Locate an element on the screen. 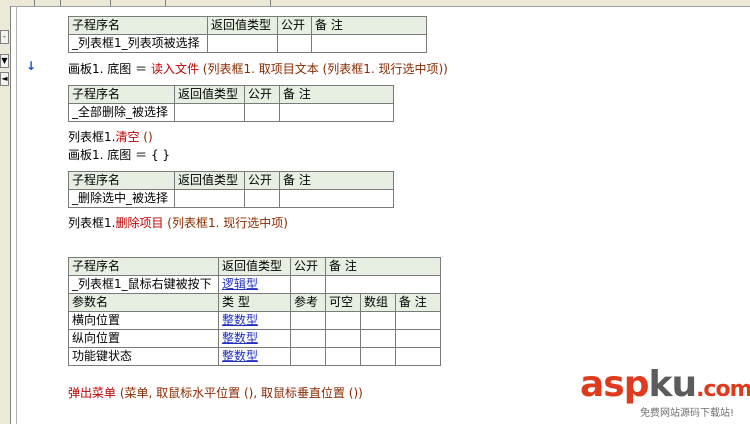 This screenshot has height=424, width=750. top-toolbar is located at coordinates (375, 3).